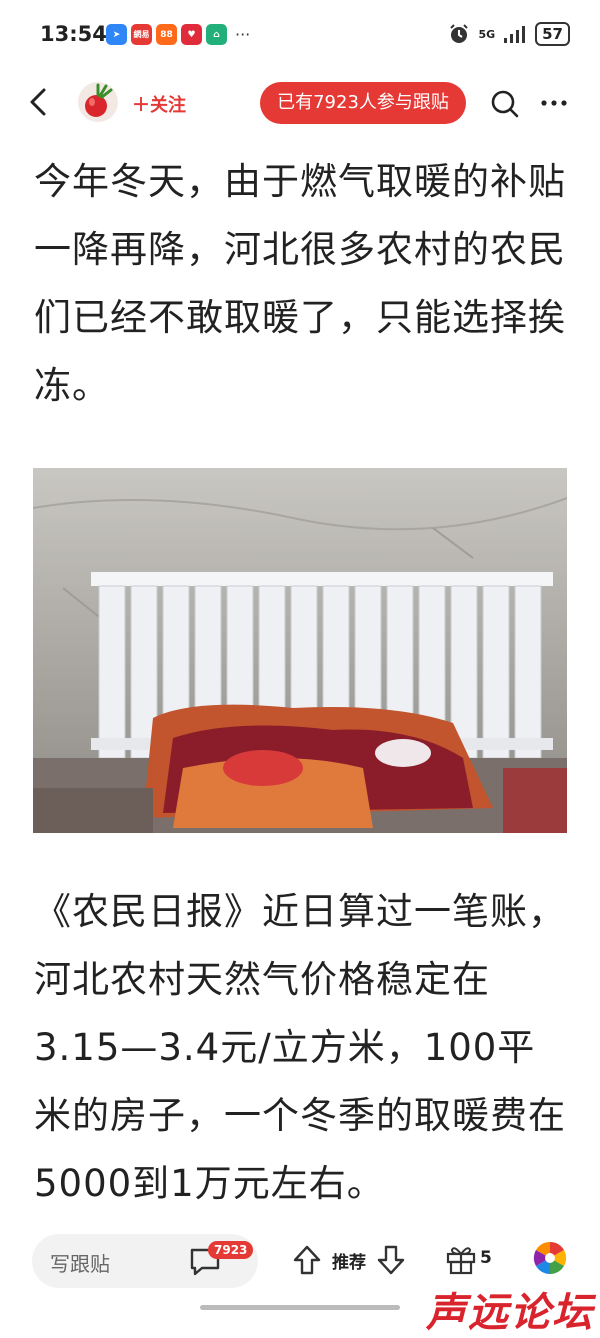 The width and height of the screenshot is (600, 1338). Describe the element at coordinates (300, 1307) in the screenshot. I see `home-indicator` at that location.